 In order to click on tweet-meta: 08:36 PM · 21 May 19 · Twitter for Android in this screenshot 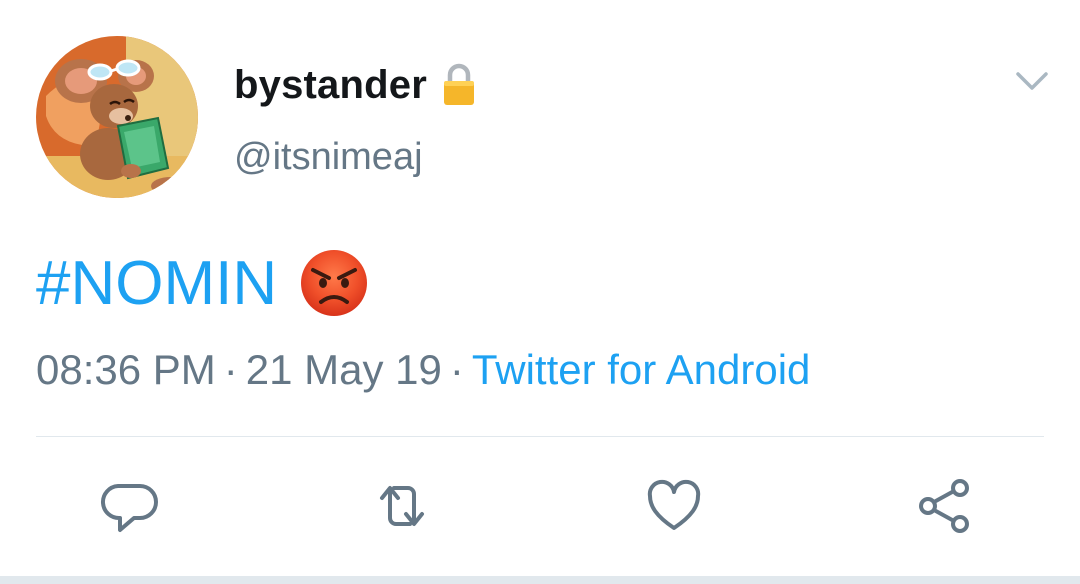, I will do `click(423, 370)`.